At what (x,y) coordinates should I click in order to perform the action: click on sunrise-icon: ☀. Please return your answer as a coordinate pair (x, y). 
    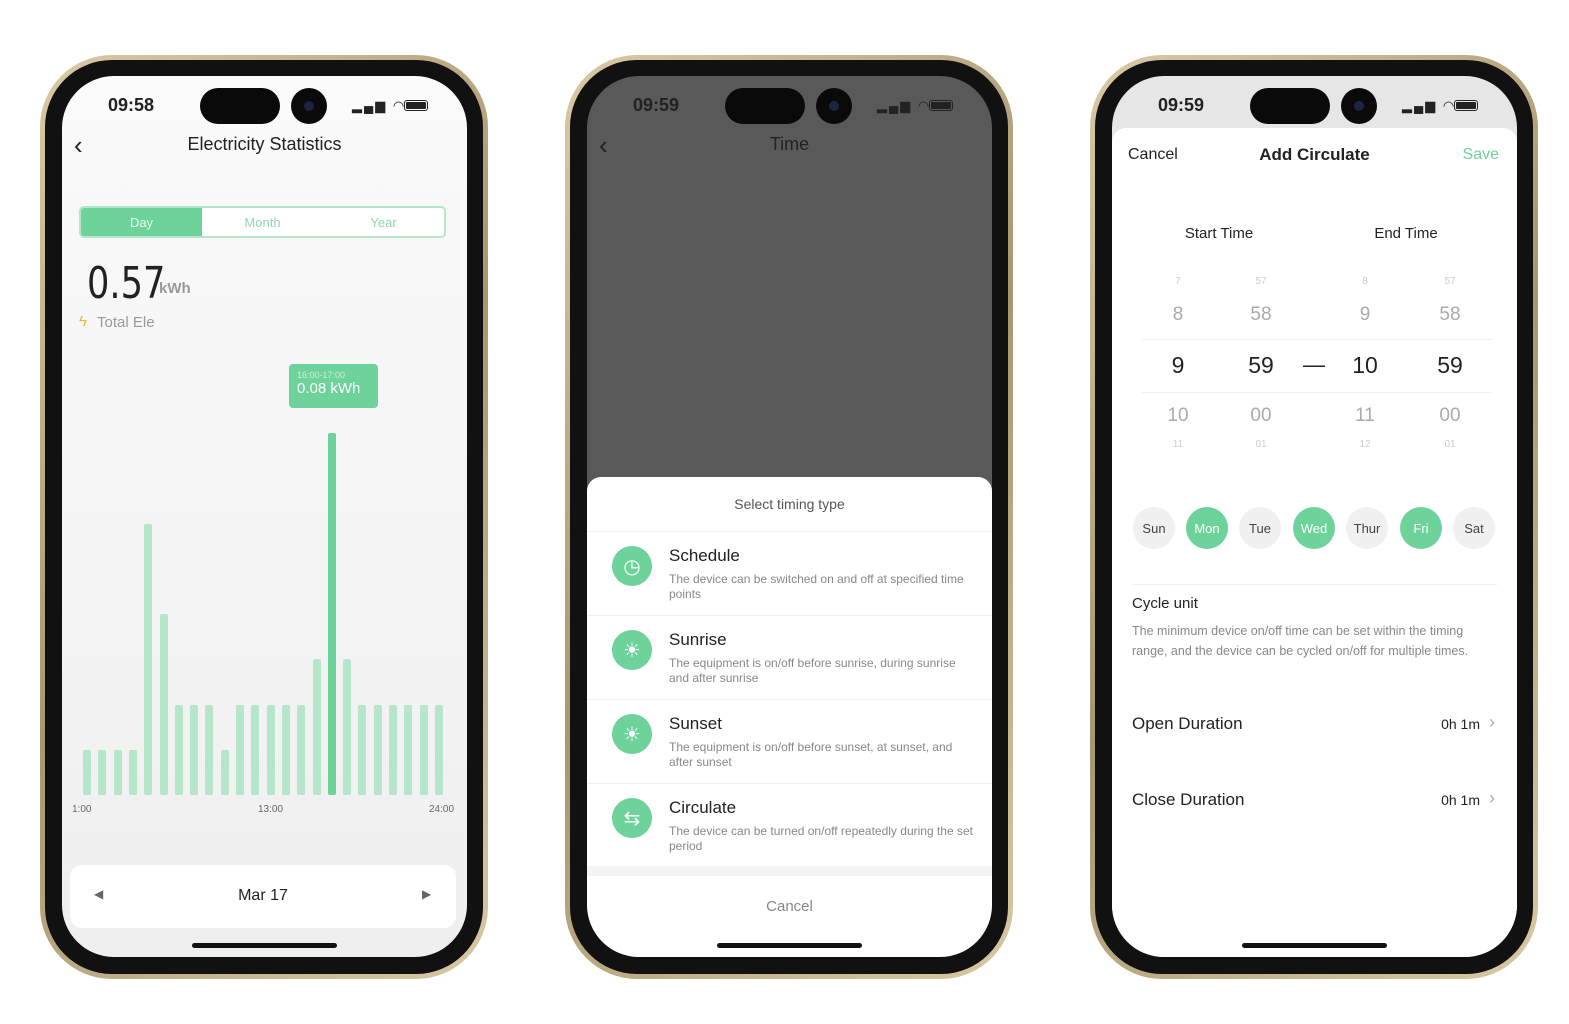
    Looking at the image, I should click on (632, 650).